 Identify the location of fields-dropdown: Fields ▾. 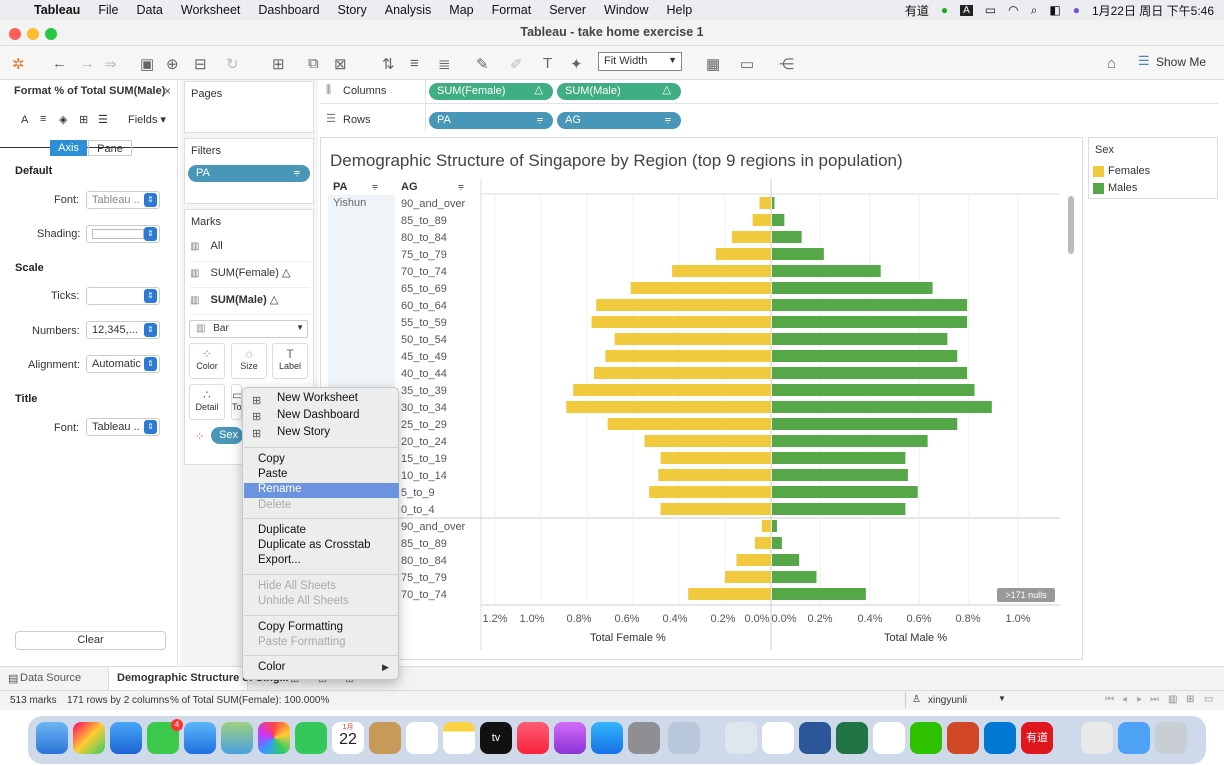
(147, 119).